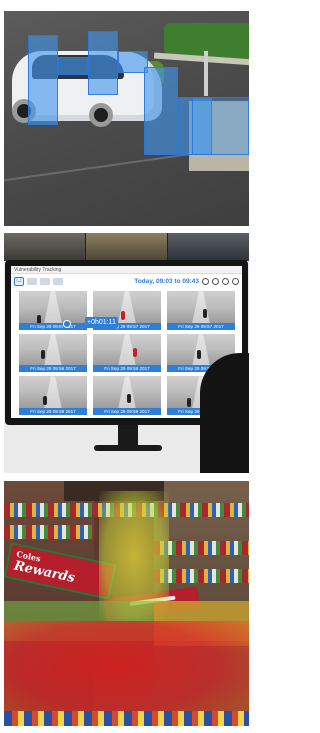  Describe the element at coordinates (225, 281) in the screenshot. I see `zoom-out-icon` at that location.